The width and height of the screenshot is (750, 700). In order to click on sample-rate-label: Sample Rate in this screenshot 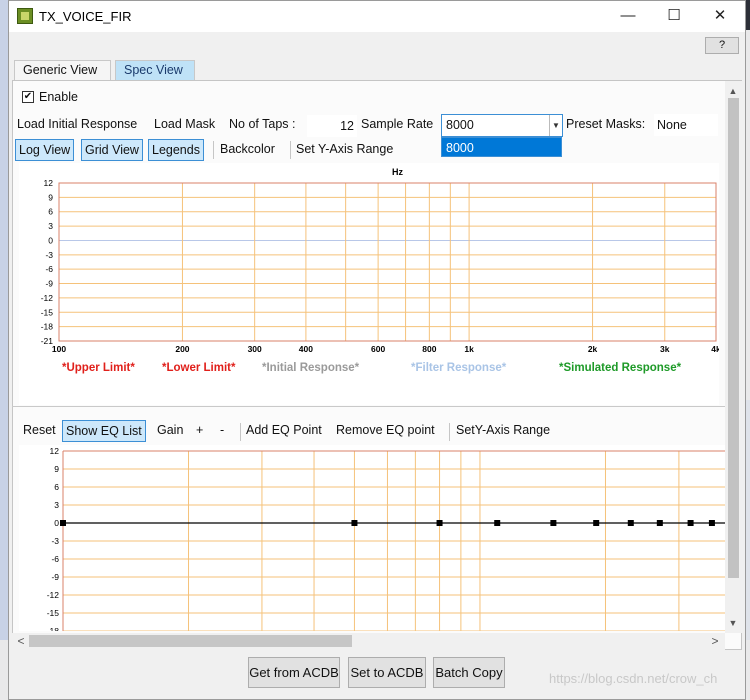, I will do `click(397, 124)`.